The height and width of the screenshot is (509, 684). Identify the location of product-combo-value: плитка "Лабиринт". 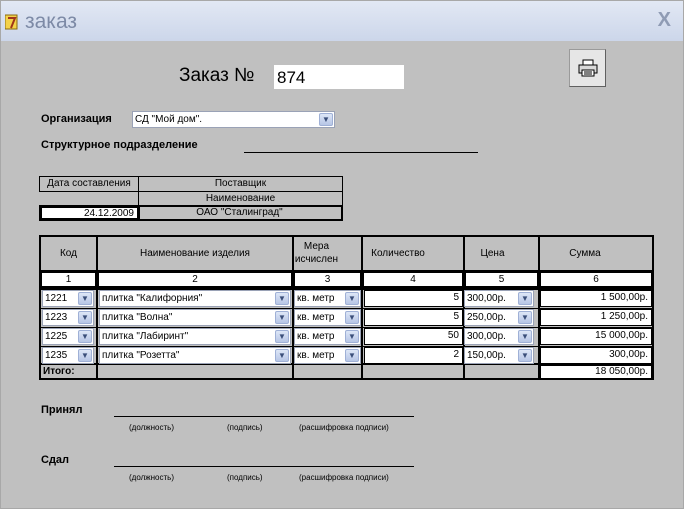
(145, 336).